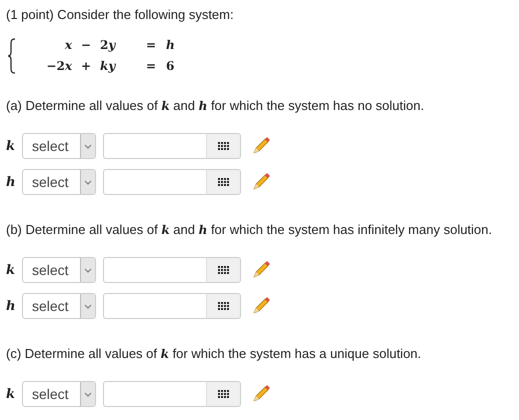 Image resolution: width=519 pixels, height=420 pixels. I want to click on equation-term: 2y, so click(108, 45).